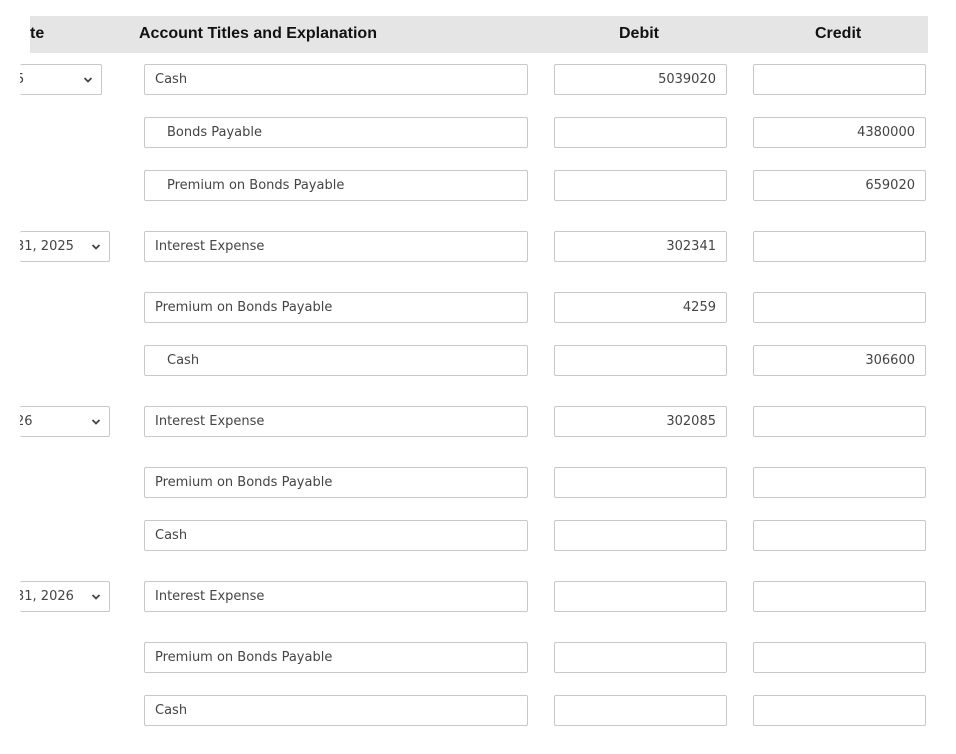 The height and width of the screenshot is (754, 956). Describe the element at coordinates (37, 33) in the screenshot. I see `header-date: te` at that location.